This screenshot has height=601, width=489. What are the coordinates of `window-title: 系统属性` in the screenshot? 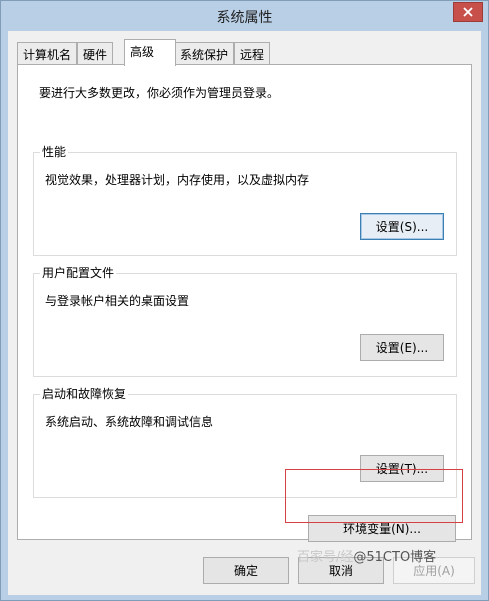 It's located at (244, 18).